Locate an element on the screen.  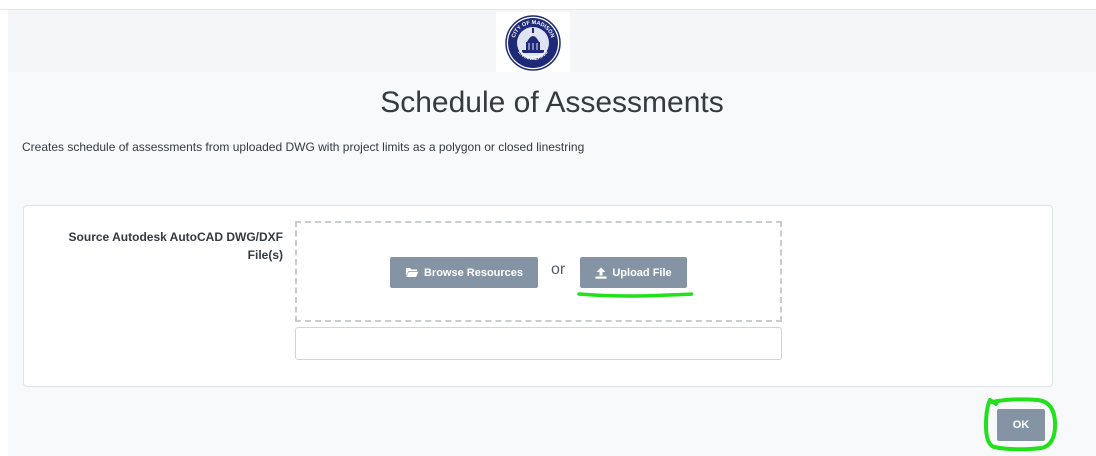
upload-highlight-annotation is located at coordinates (635, 295).